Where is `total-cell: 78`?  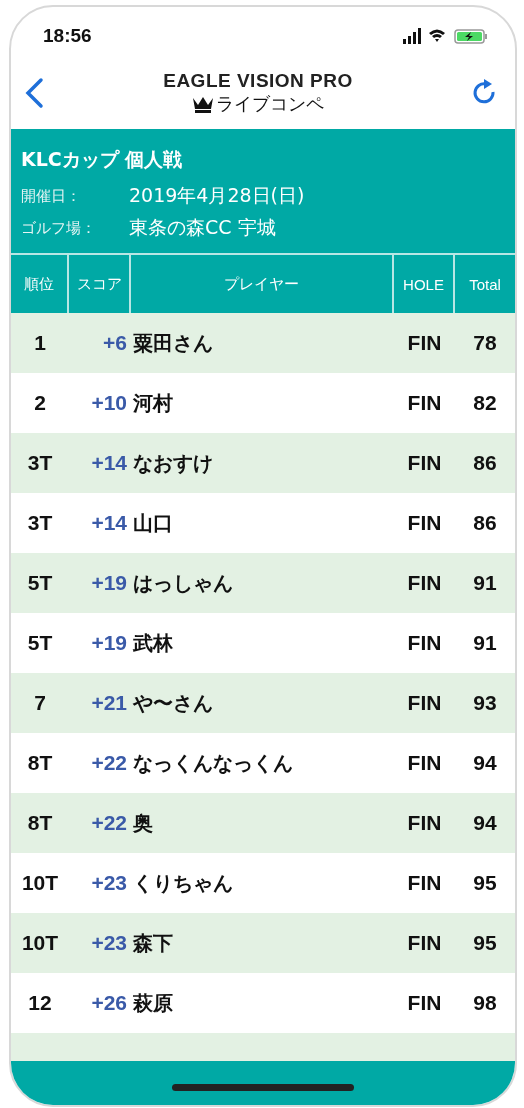 total-cell: 78 is located at coordinates (485, 343).